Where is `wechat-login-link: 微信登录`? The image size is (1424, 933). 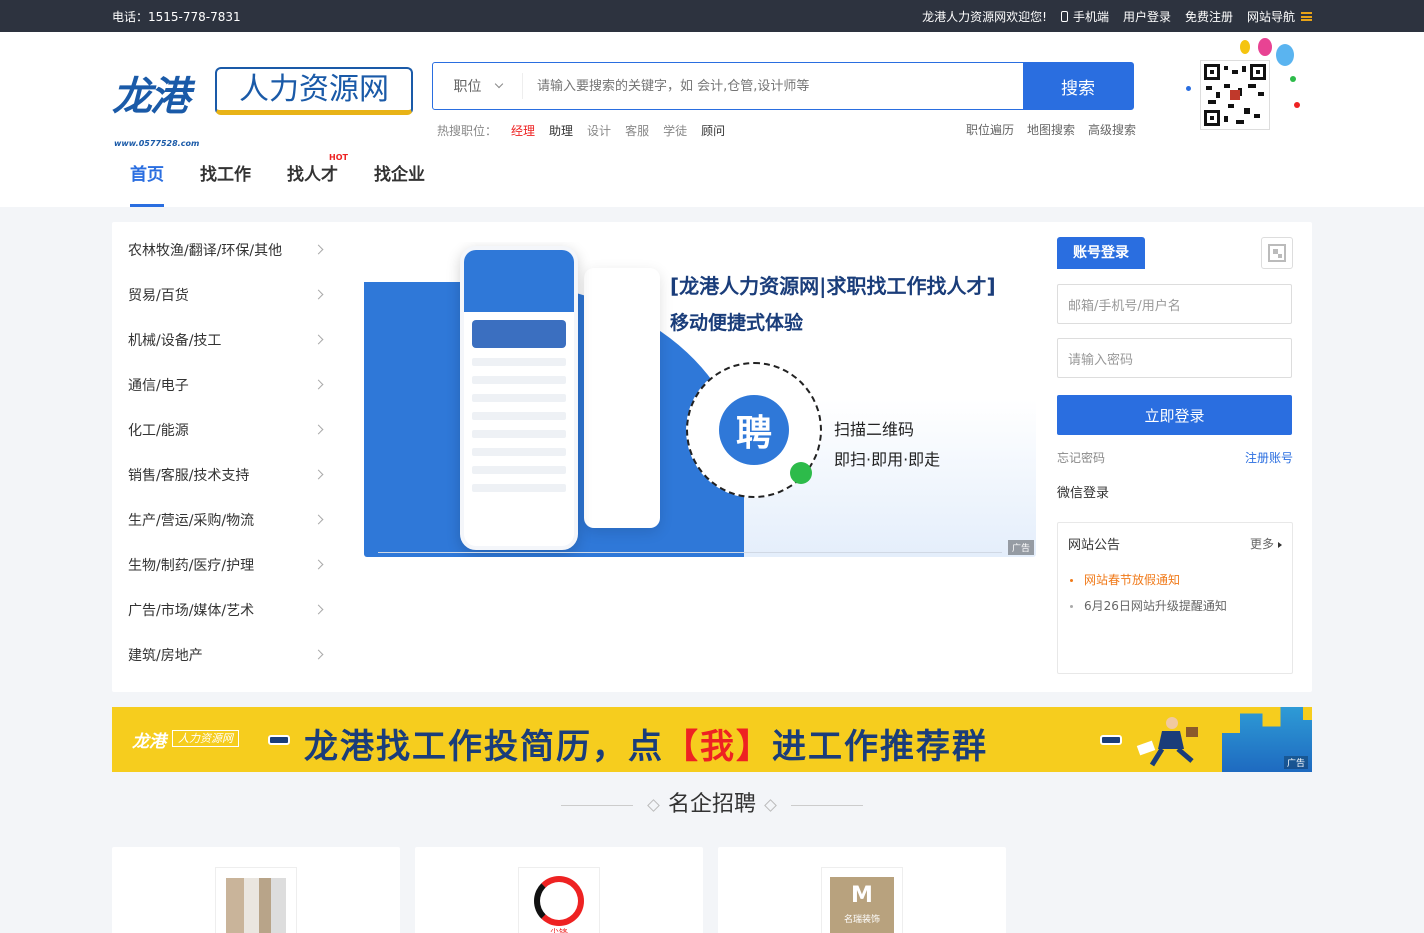
wechat-login-link: 微信登录 is located at coordinates (1175, 491).